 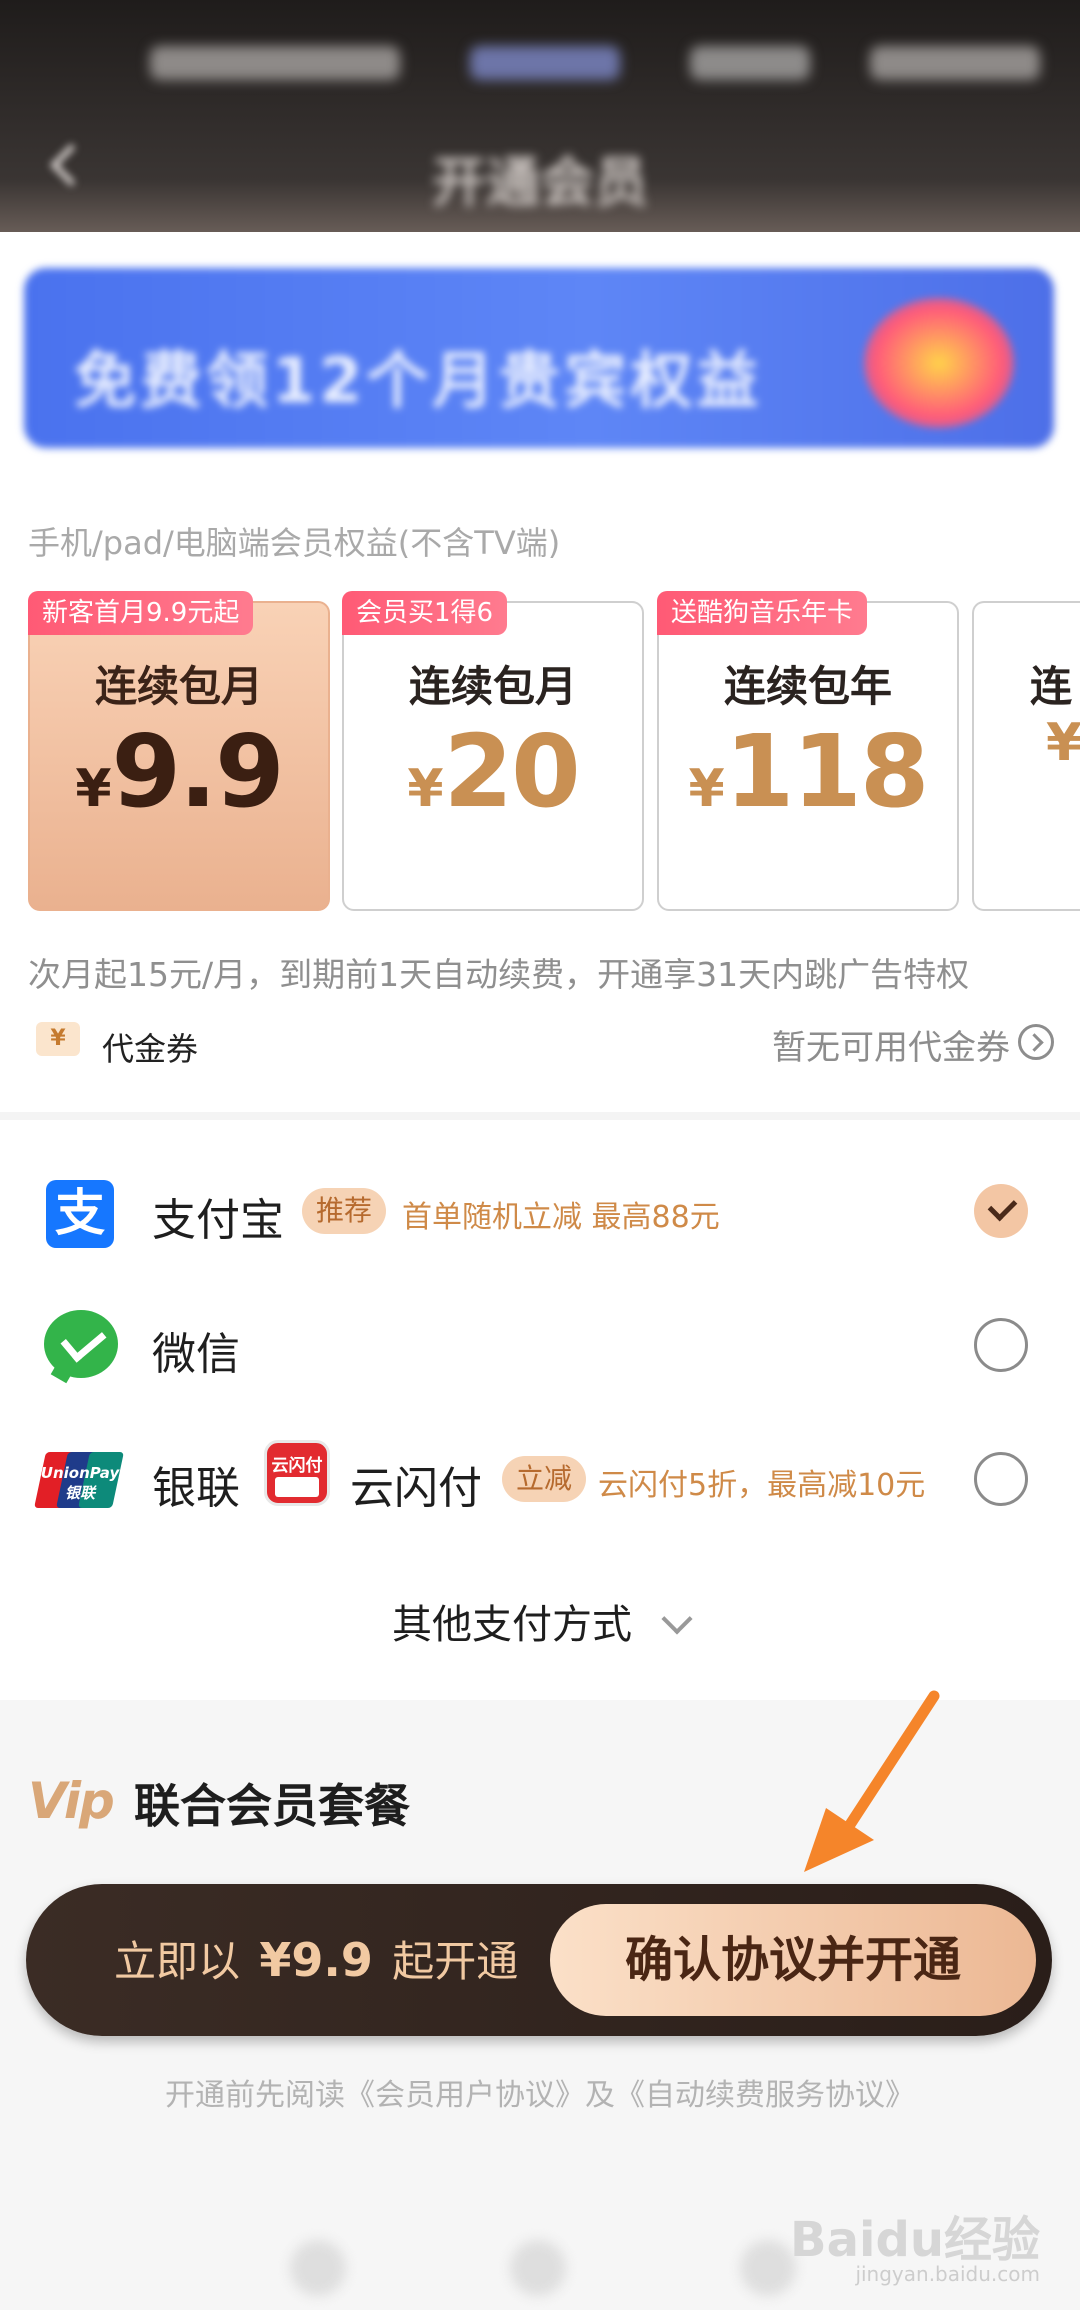 I want to click on wechat-icon, so click(x=81, y=1344).